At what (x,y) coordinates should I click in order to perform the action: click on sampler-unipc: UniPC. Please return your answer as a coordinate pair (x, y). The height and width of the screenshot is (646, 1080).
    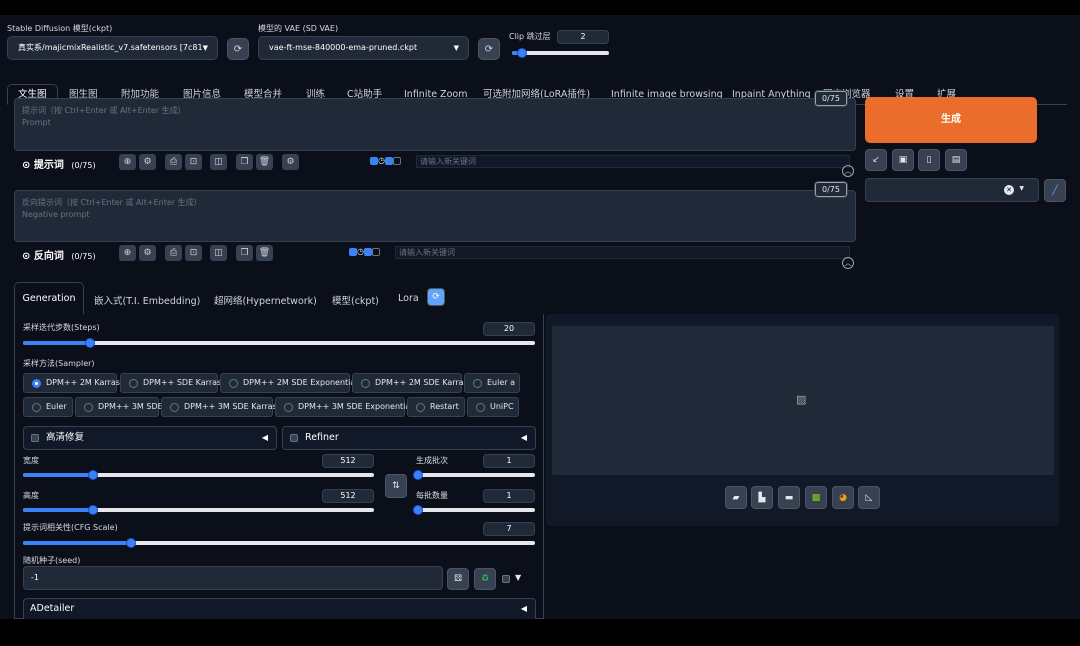
    Looking at the image, I should click on (493, 407).